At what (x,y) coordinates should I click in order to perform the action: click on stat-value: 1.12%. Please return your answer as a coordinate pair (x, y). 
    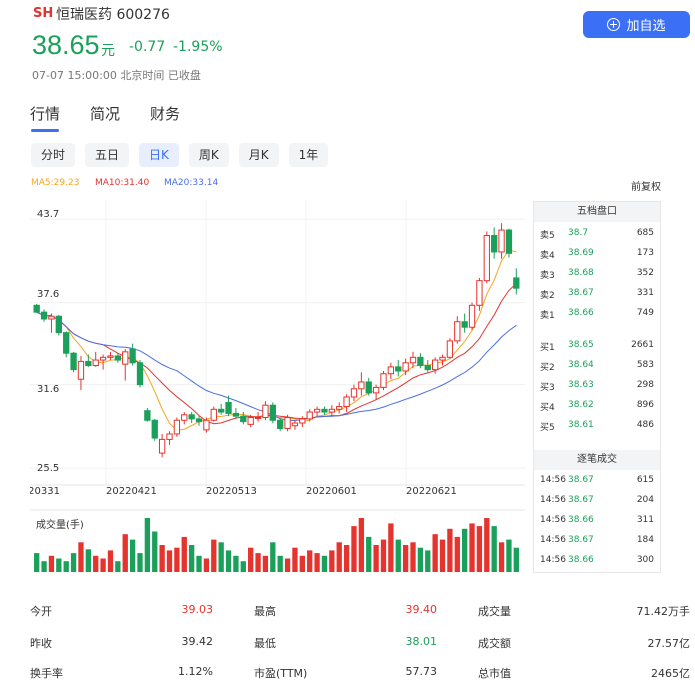
    Looking at the image, I should click on (195, 671).